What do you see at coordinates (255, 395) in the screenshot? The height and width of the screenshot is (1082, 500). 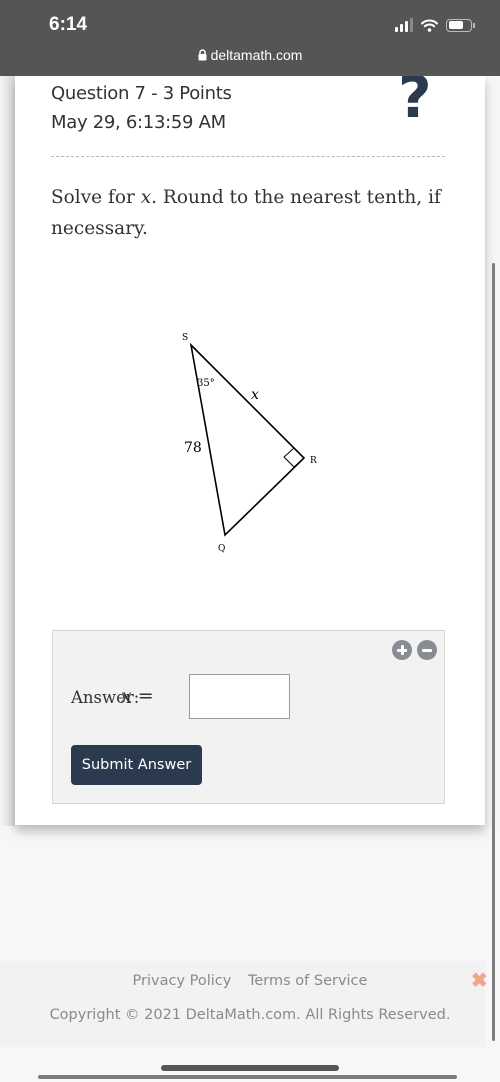 I see `side-label-sr: x` at bounding box center [255, 395].